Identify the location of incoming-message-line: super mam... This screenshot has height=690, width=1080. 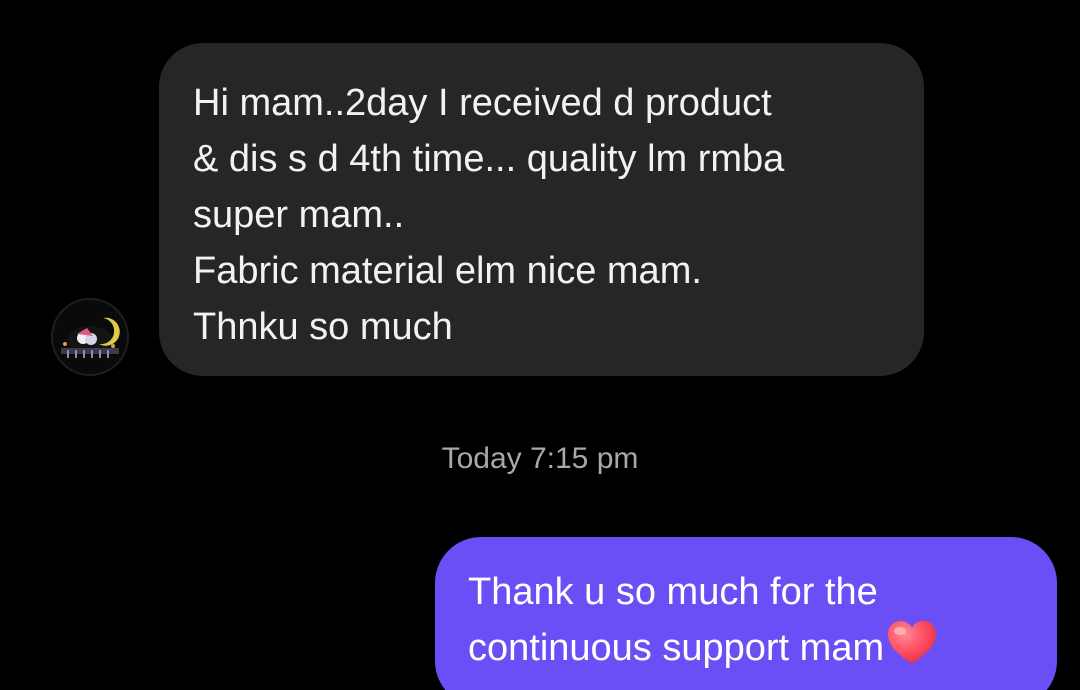
(299, 215).